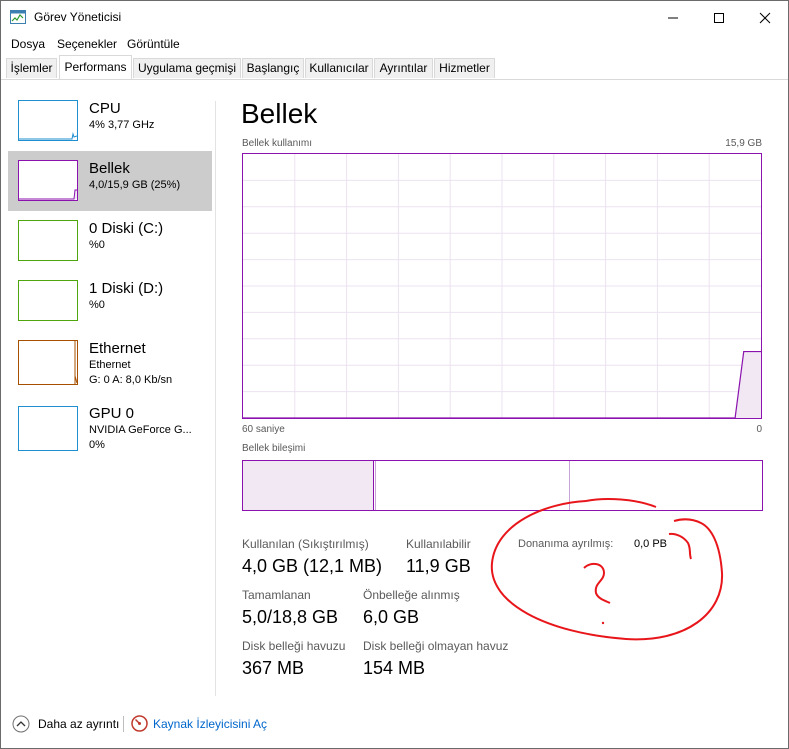 This screenshot has width=789, height=749. Describe the element at coordinates (187, 68) in the screenshot. I see `tab-app-history: Uygulama geçmişi` at that location.